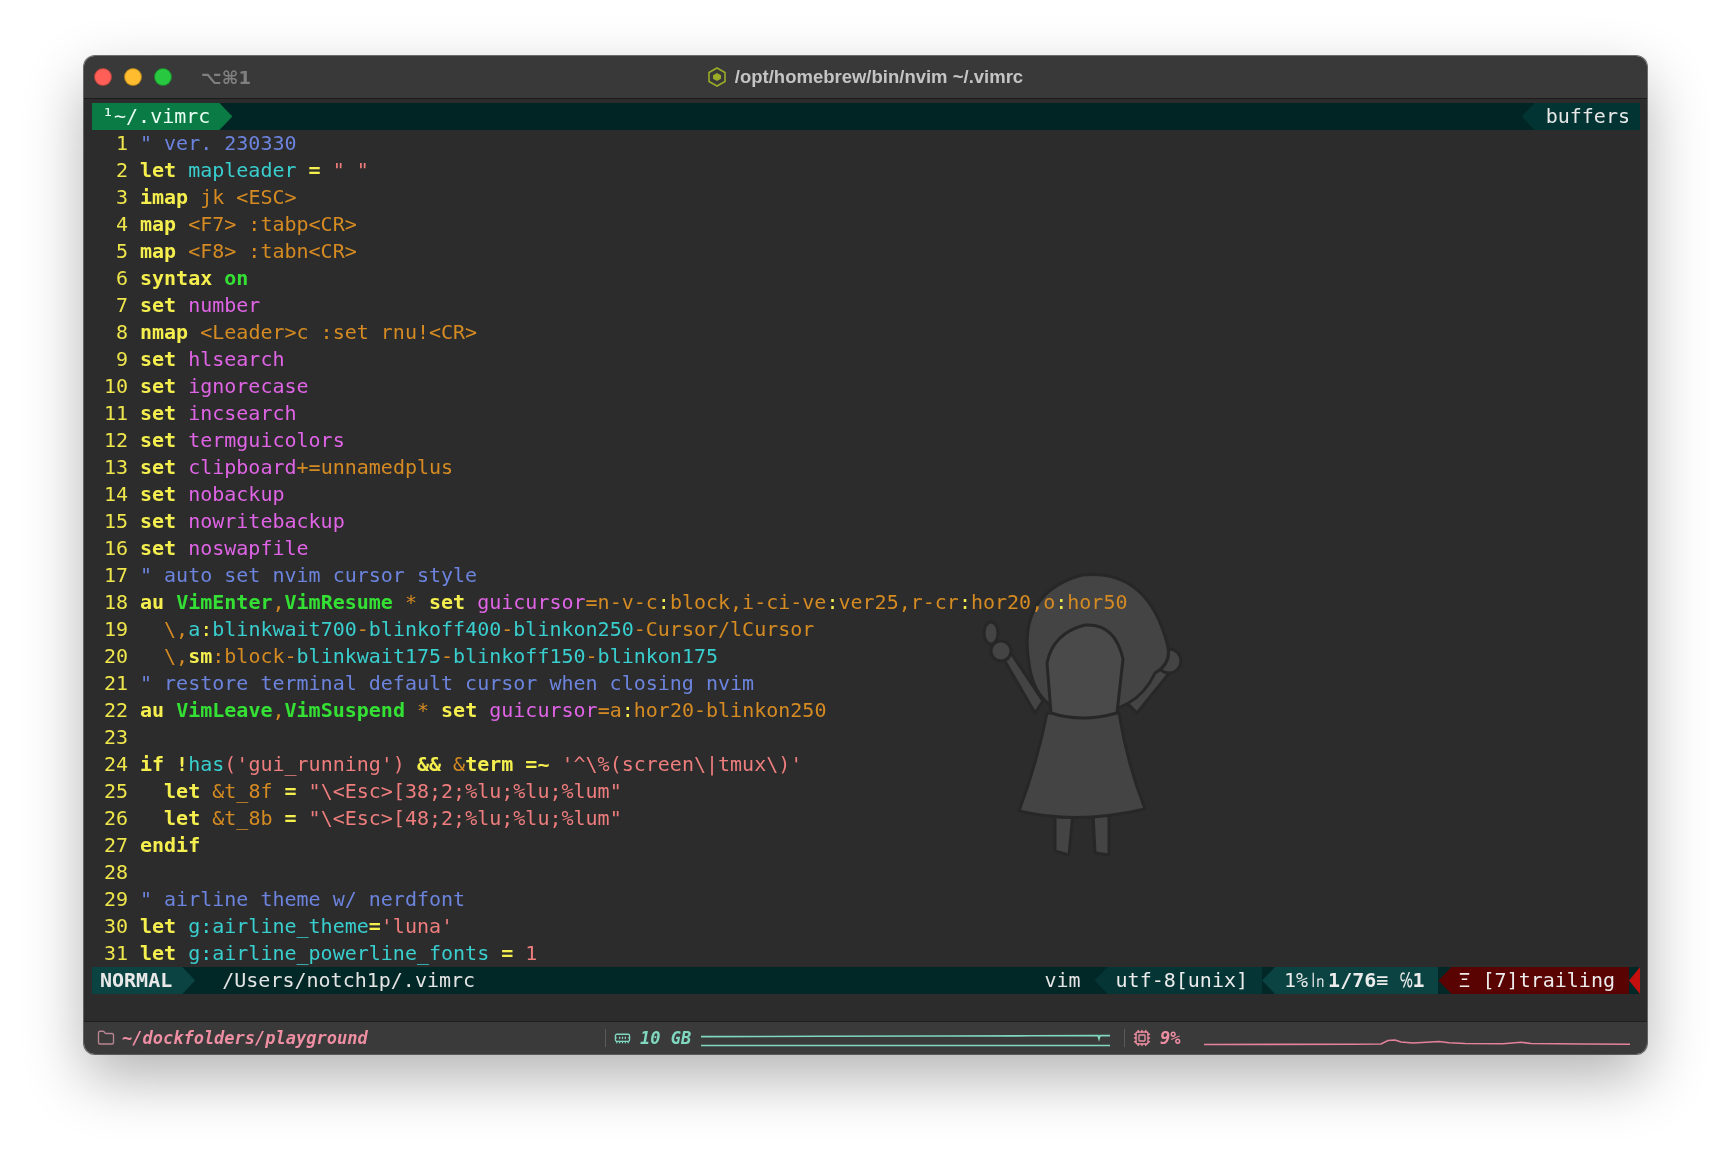 This screenshot has height=1166, width=1731. What do you see at coordinates (348, 980) in the screenshot?
I see `file-path: /Users/notch1p/.vimrc` at bounding box center [348, 980].